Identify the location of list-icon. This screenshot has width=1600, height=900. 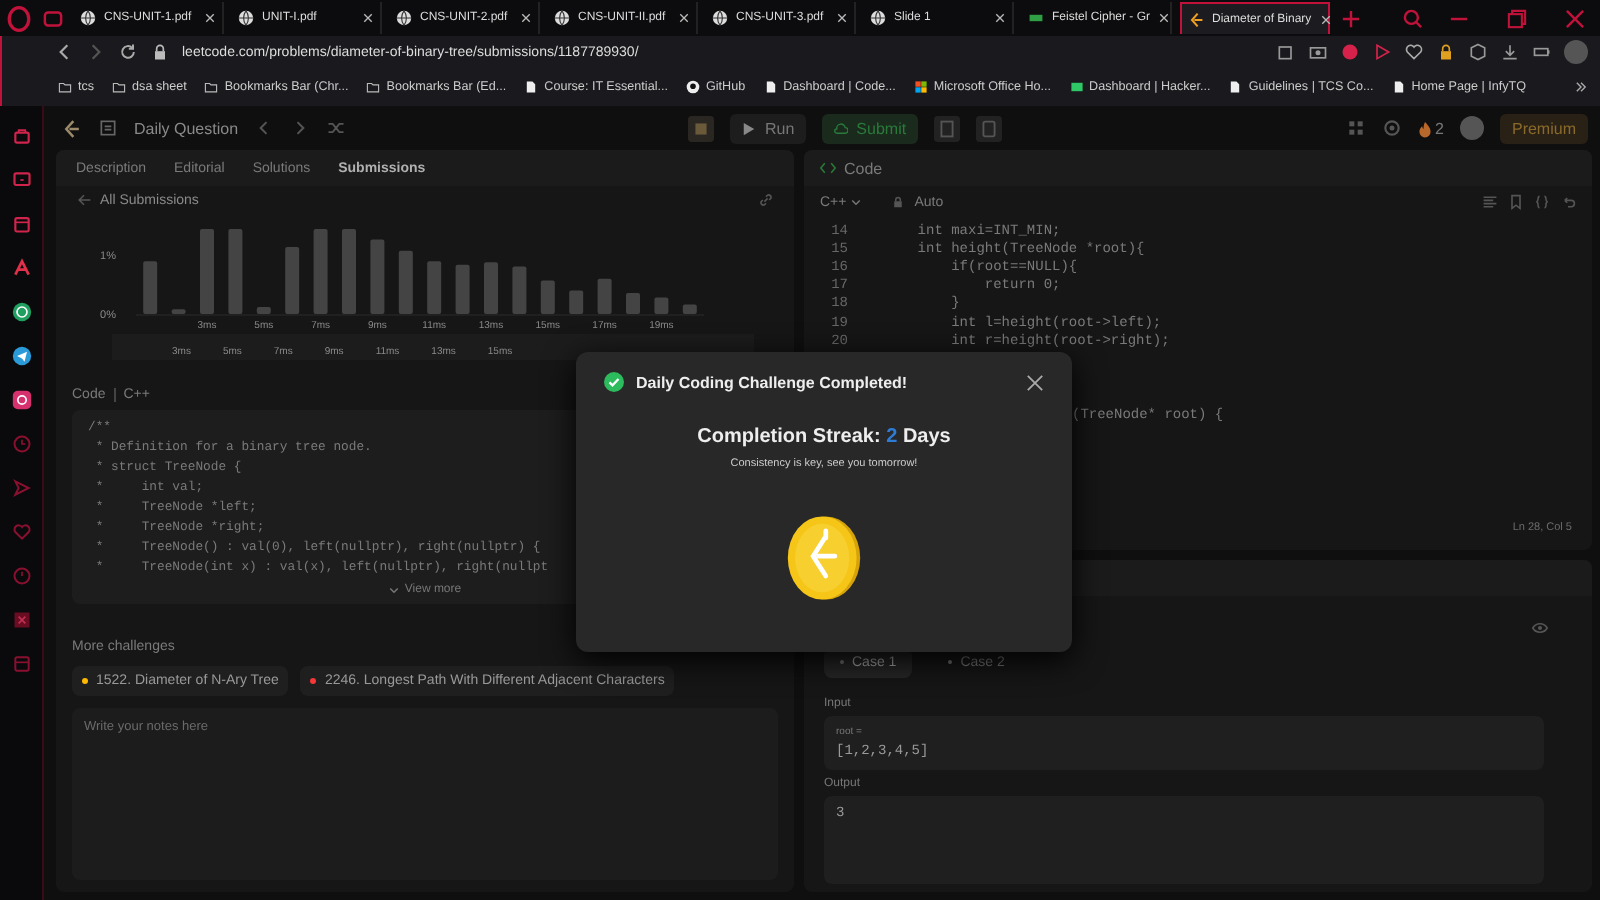
(108, 128).